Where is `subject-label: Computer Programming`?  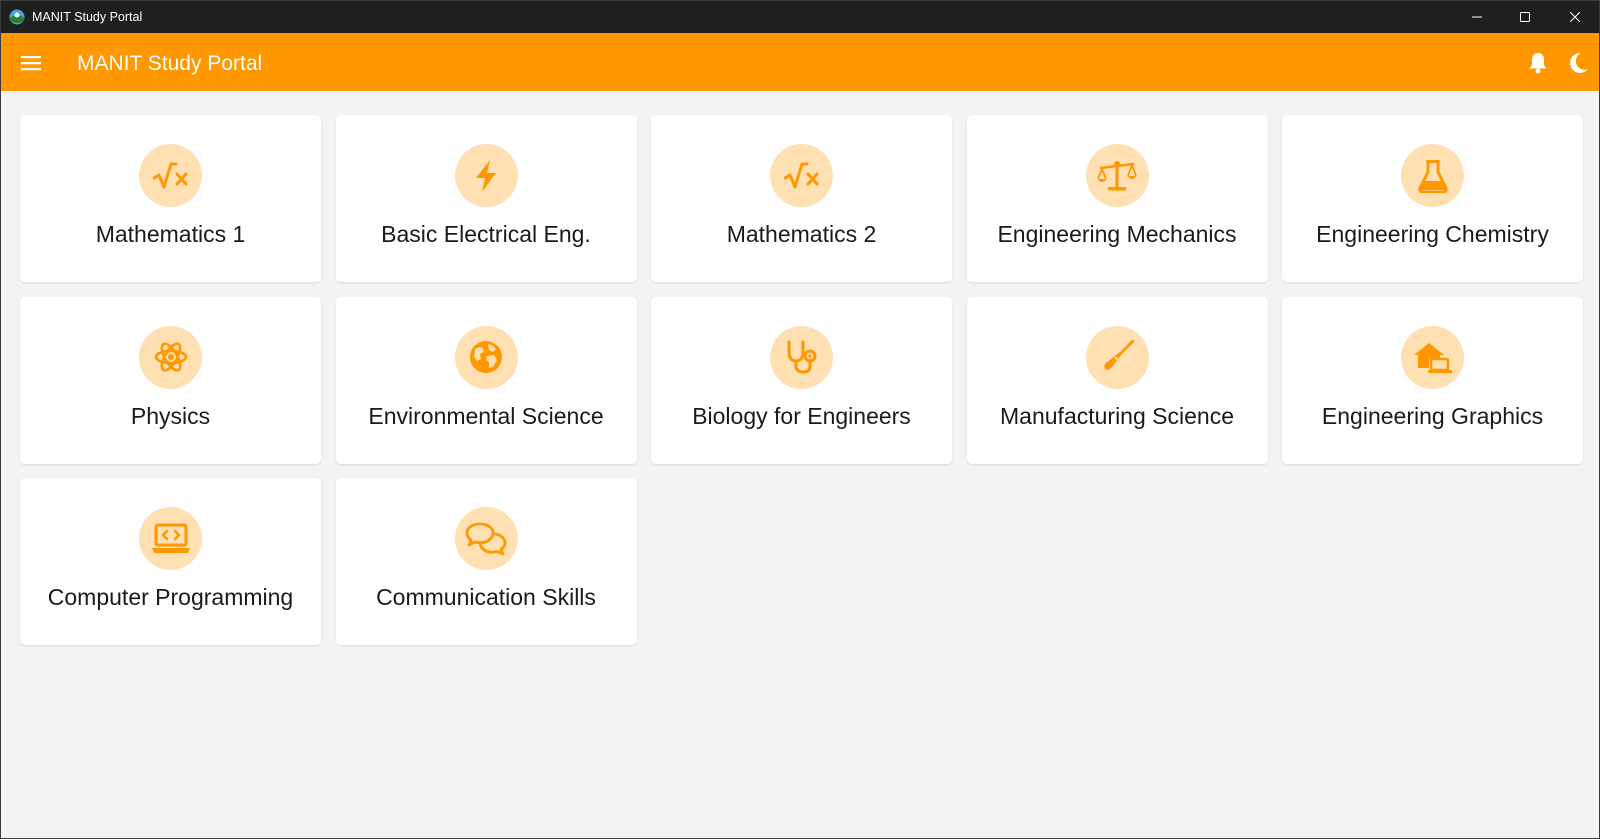 subject-label: Computer Programming is located at coordinates (170, 597).